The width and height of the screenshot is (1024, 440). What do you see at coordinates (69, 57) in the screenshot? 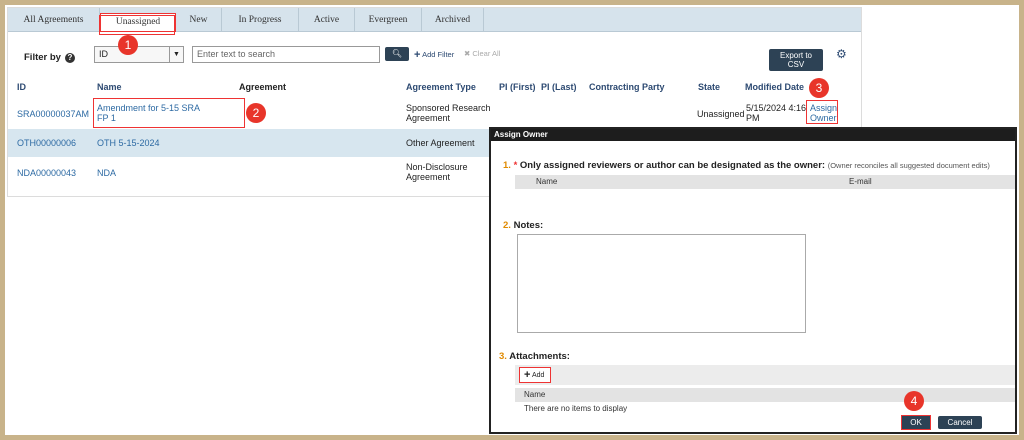
I see `help-icon: ?` at bounding box center [69, 57].